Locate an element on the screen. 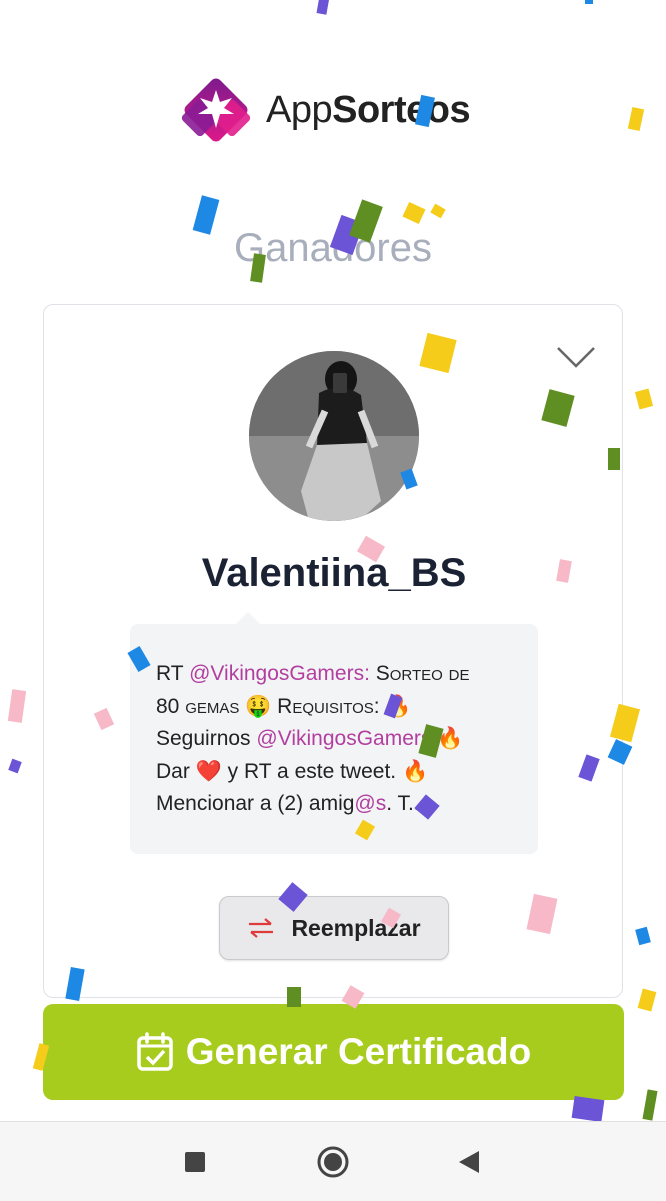  tweet-text: RT is located at coordinates (173, 673).